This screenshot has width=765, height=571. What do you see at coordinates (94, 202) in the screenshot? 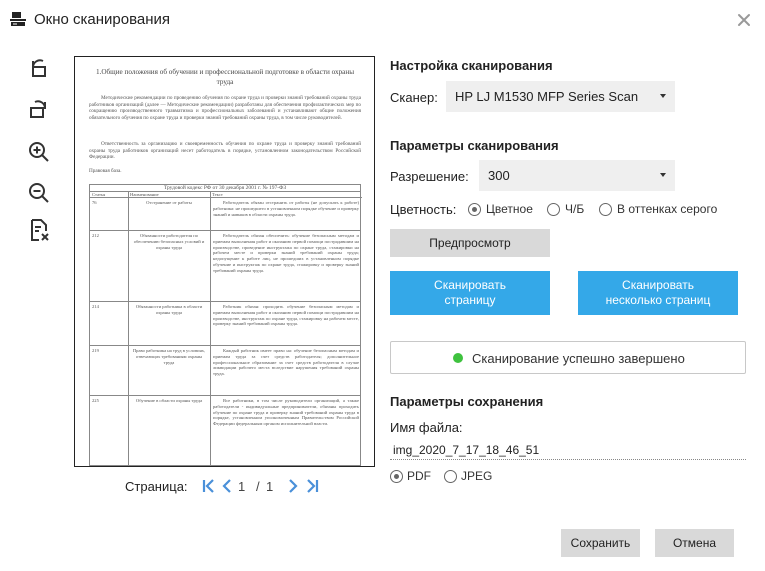
I see `table-cell: 76` at bounding box center [94, 202].